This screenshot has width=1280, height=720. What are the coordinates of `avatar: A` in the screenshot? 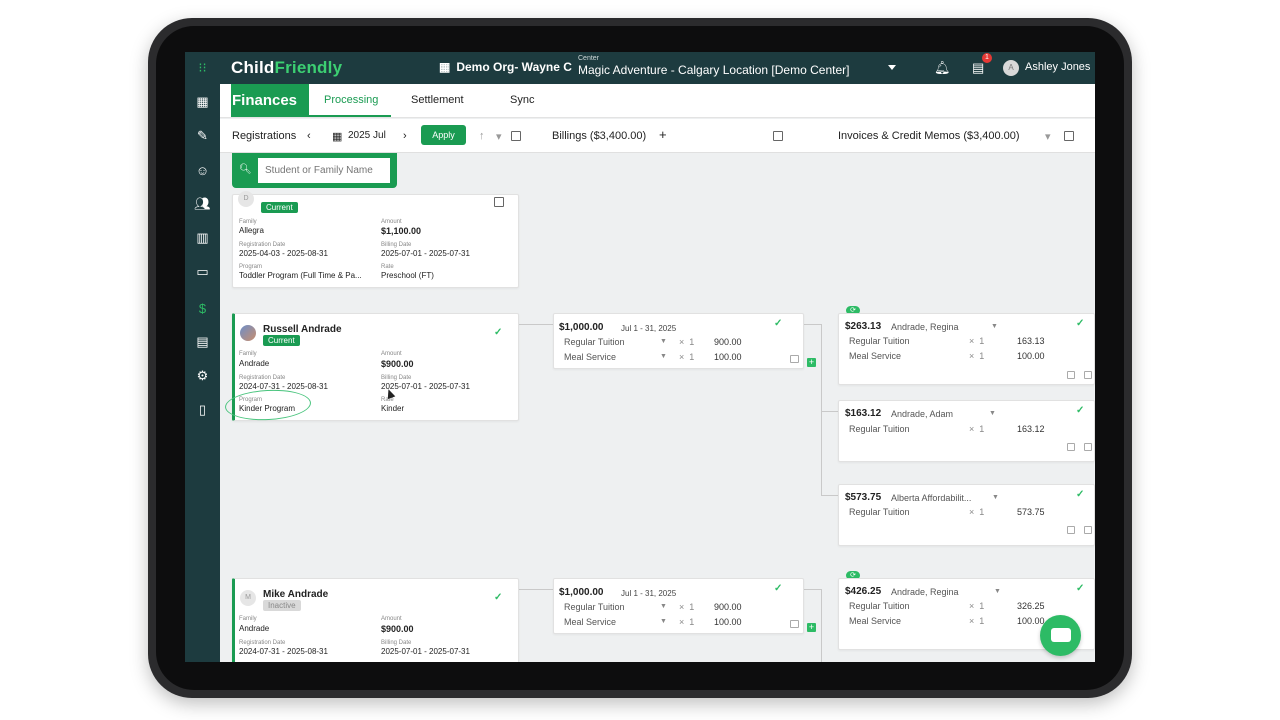 It's located at (1011, 68).